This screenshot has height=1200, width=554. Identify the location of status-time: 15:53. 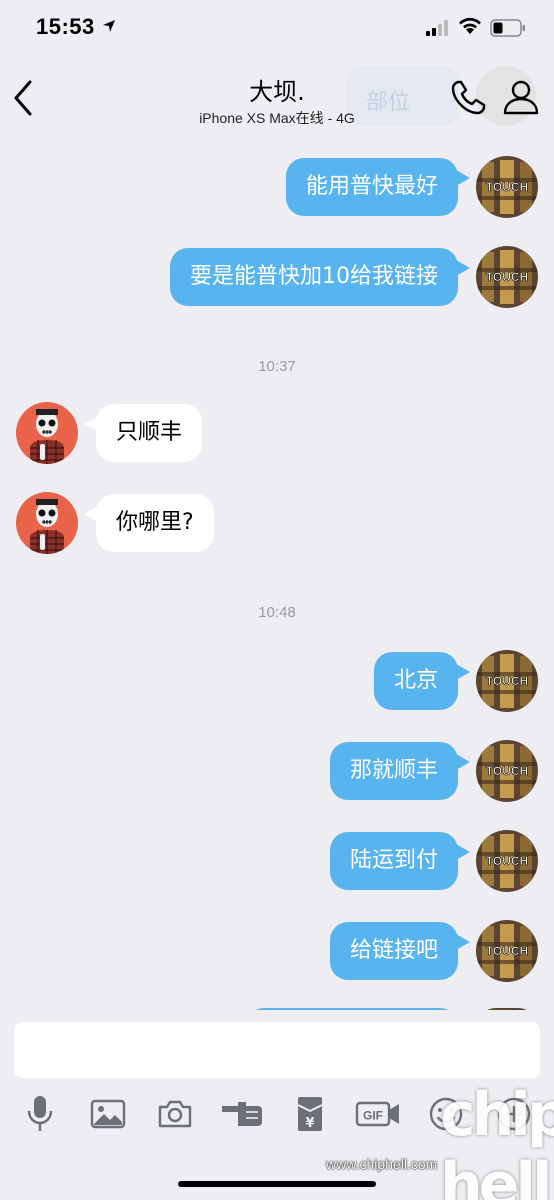
(65, 26).